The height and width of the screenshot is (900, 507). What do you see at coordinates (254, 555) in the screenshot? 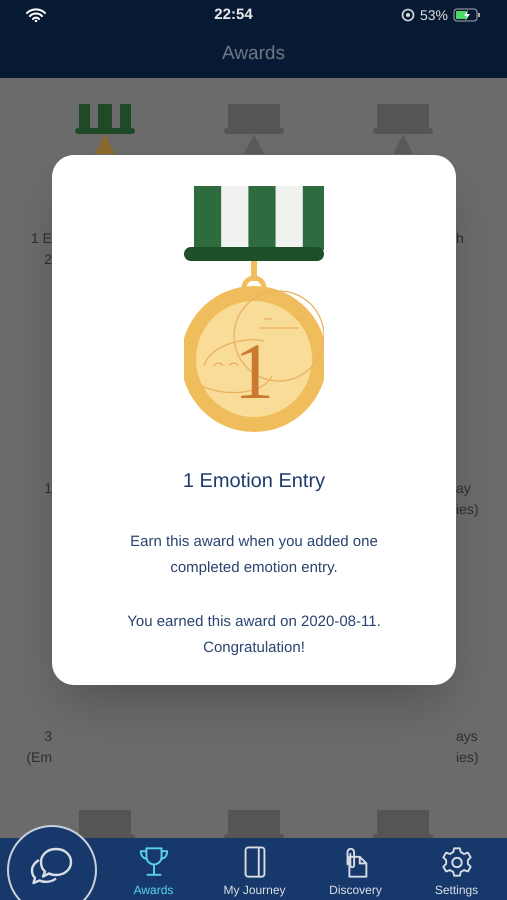
I see `dialog-text: Earn this award when you added one completed emotion entry.` at bounding box center [254, 555].